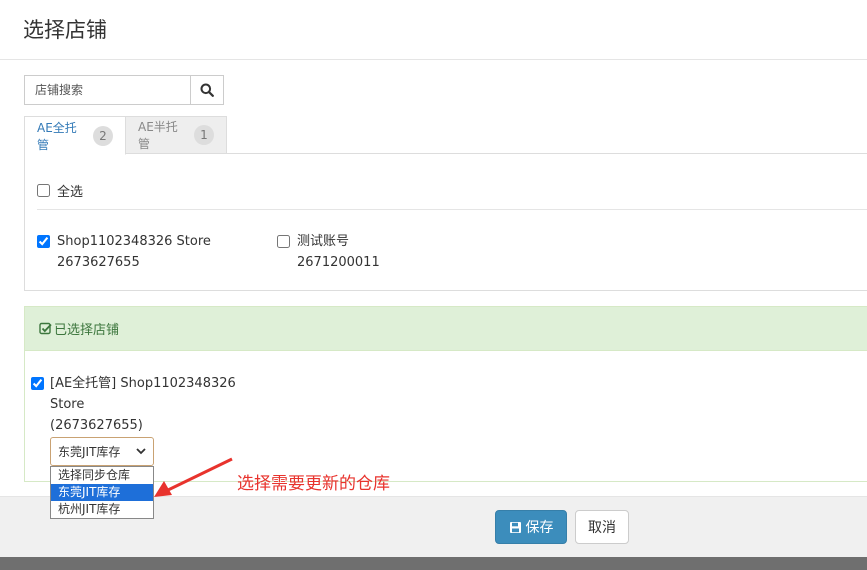  I want to click on tab-label: AE半托管, so click(158, 135).